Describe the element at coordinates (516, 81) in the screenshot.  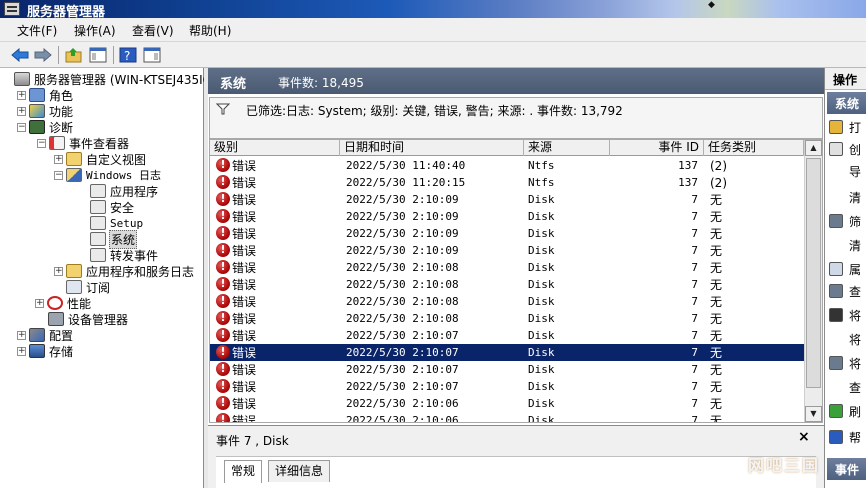
I see `log-header: 系统 事件数: 18,495` at that location.